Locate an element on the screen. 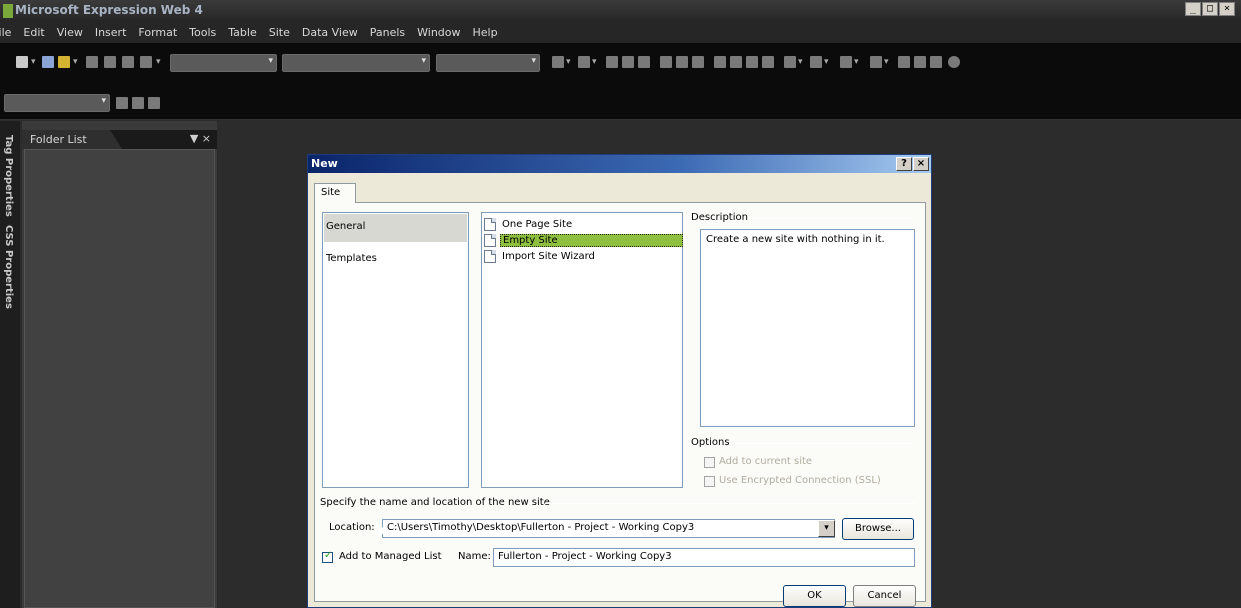  close-window-button: × is located at coordinates (1227, 9).